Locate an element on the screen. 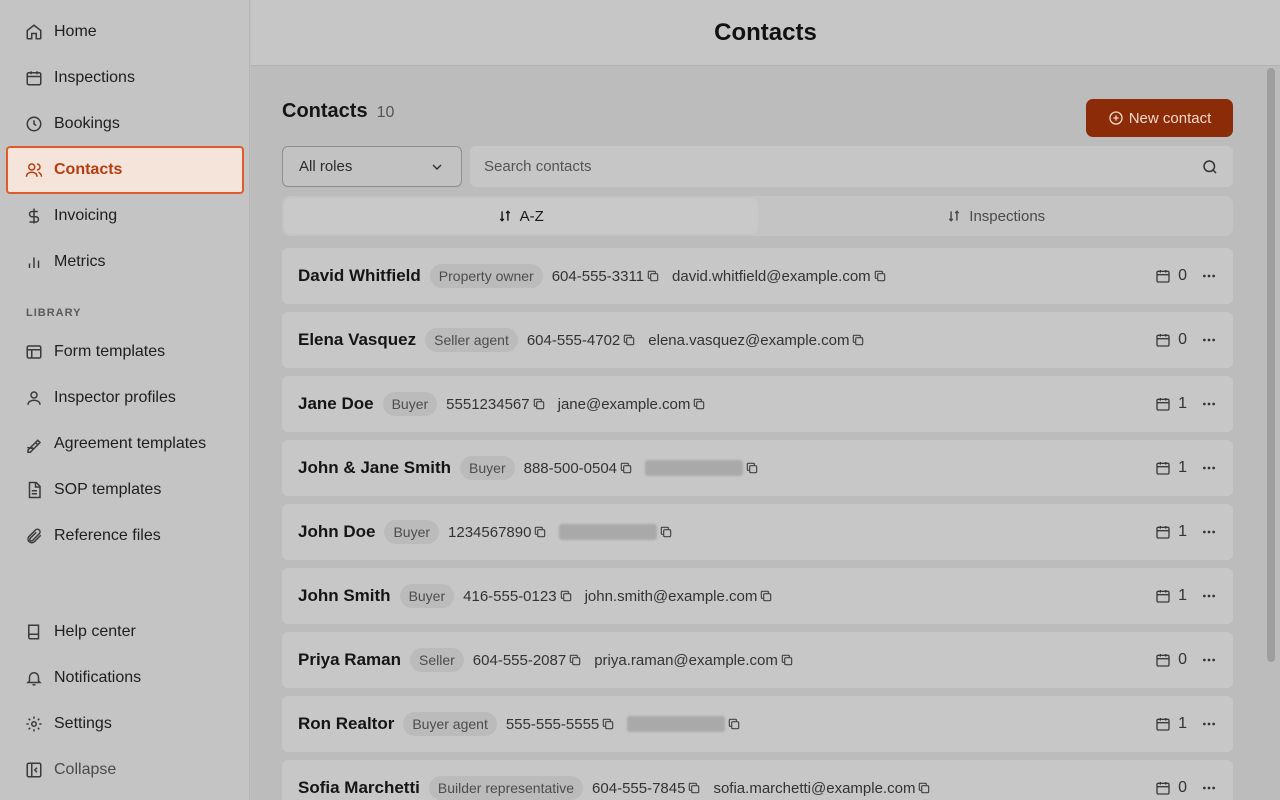 This screenshot has height=800, width=1280. contact-email-group: priya.raman@example.com is located at coordinates (694, 660).